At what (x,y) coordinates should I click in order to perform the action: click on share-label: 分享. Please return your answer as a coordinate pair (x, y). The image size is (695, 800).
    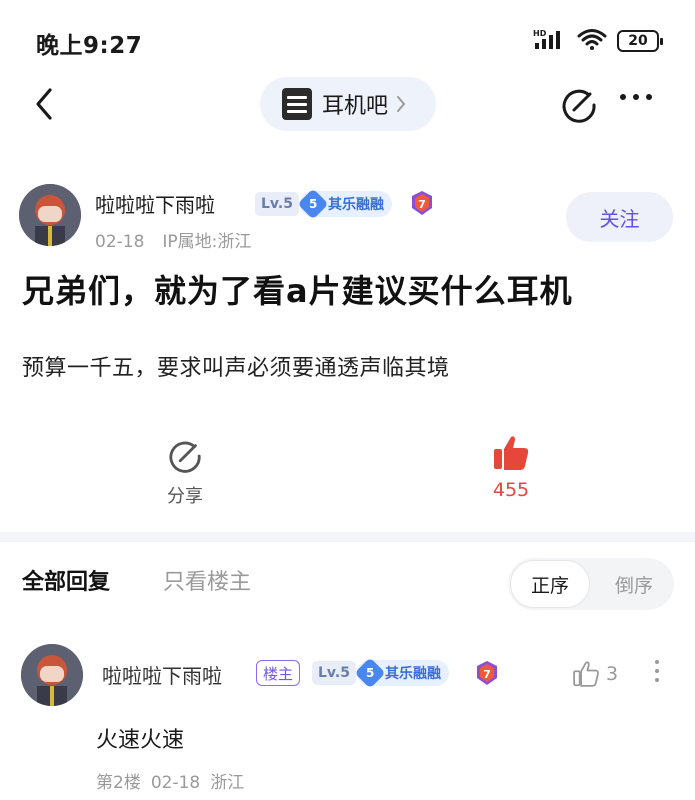
    Looking at the image, I should click on (185, 496).